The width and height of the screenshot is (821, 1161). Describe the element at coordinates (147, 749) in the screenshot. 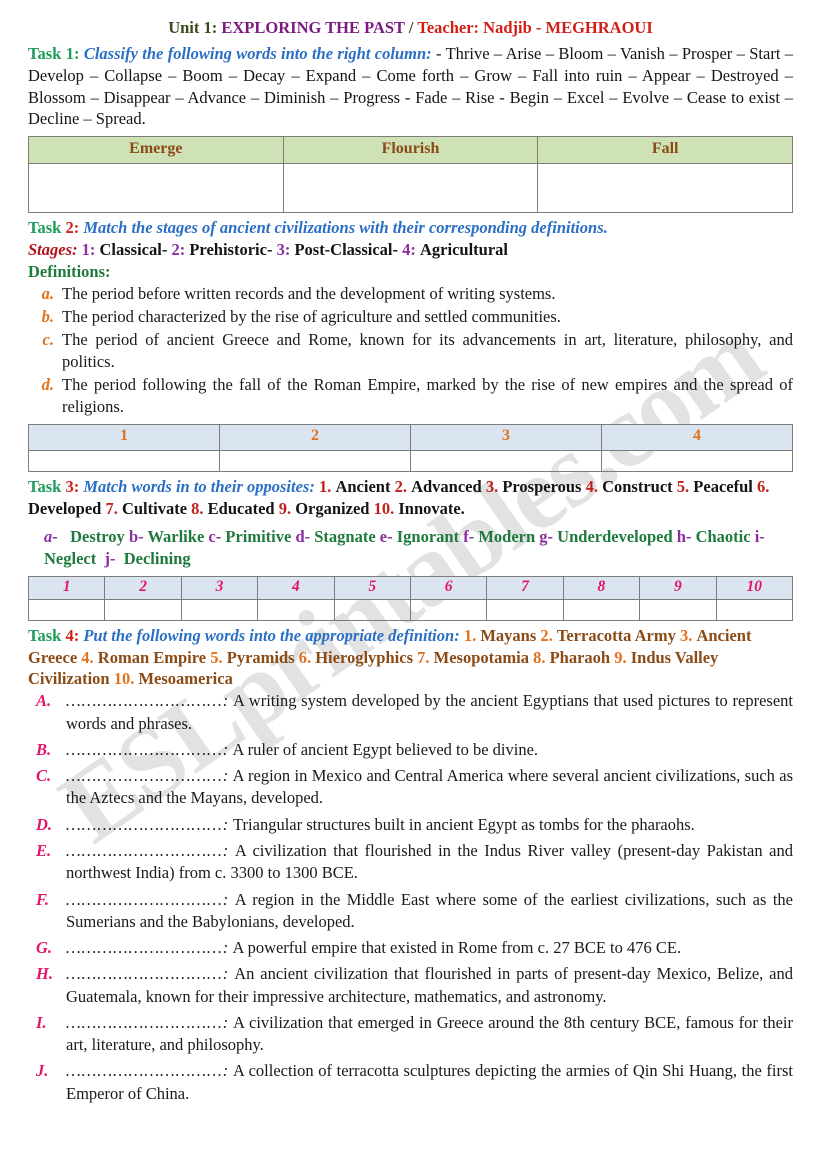

I see `blank-line-b: …………………………:` at that location.